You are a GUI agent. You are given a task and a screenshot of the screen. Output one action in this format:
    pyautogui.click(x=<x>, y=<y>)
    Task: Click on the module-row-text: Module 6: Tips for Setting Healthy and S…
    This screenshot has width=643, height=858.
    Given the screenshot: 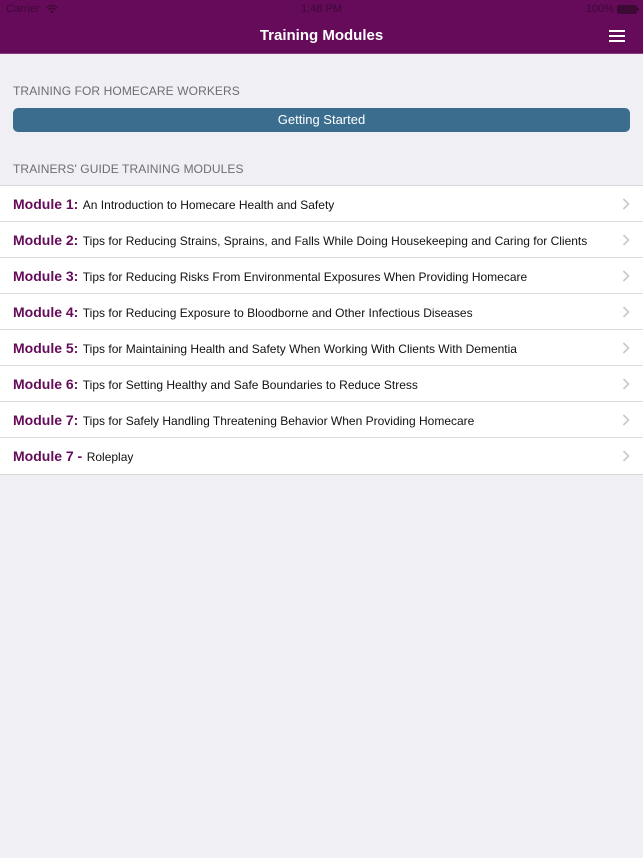 What is the action you would take?
    pyautogui.click(x=215, y=385)
    